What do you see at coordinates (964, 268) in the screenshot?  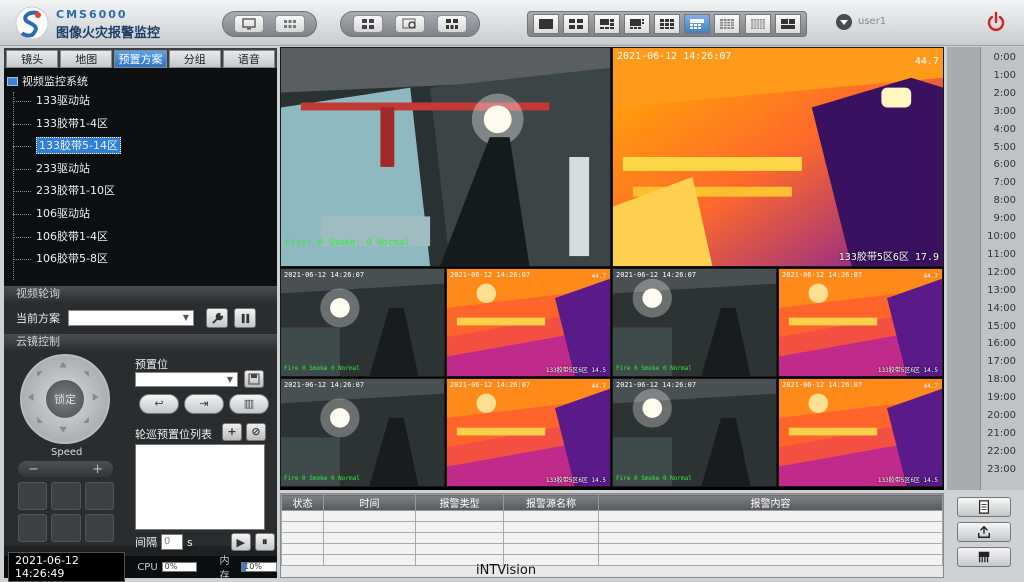 I see `timeline-strip` at bounding box center [964, 268].